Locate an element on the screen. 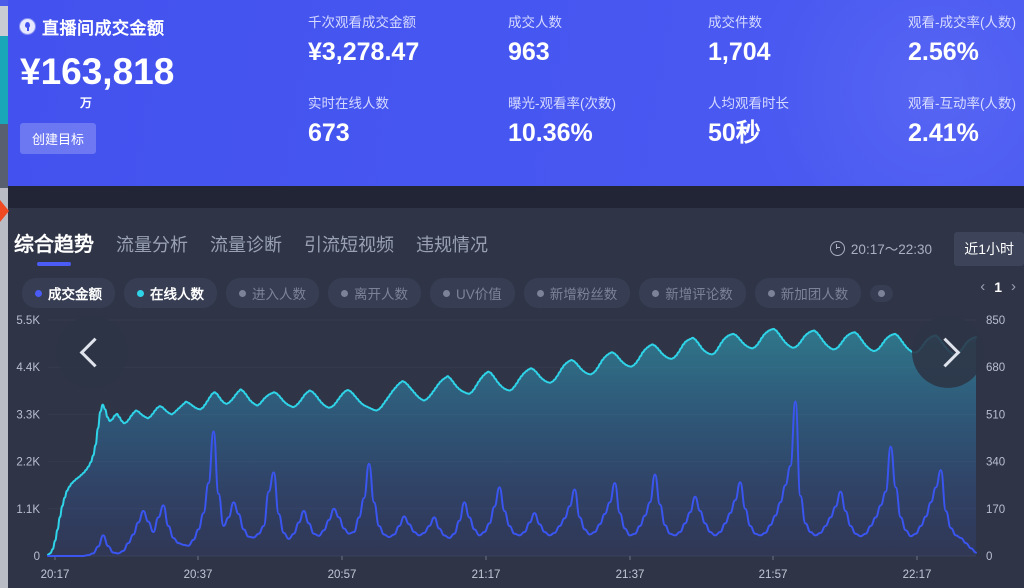  kpi-cell-interaction-rate: 观看-互动率(人数) 2.41% is located at coordinates (966, 121).